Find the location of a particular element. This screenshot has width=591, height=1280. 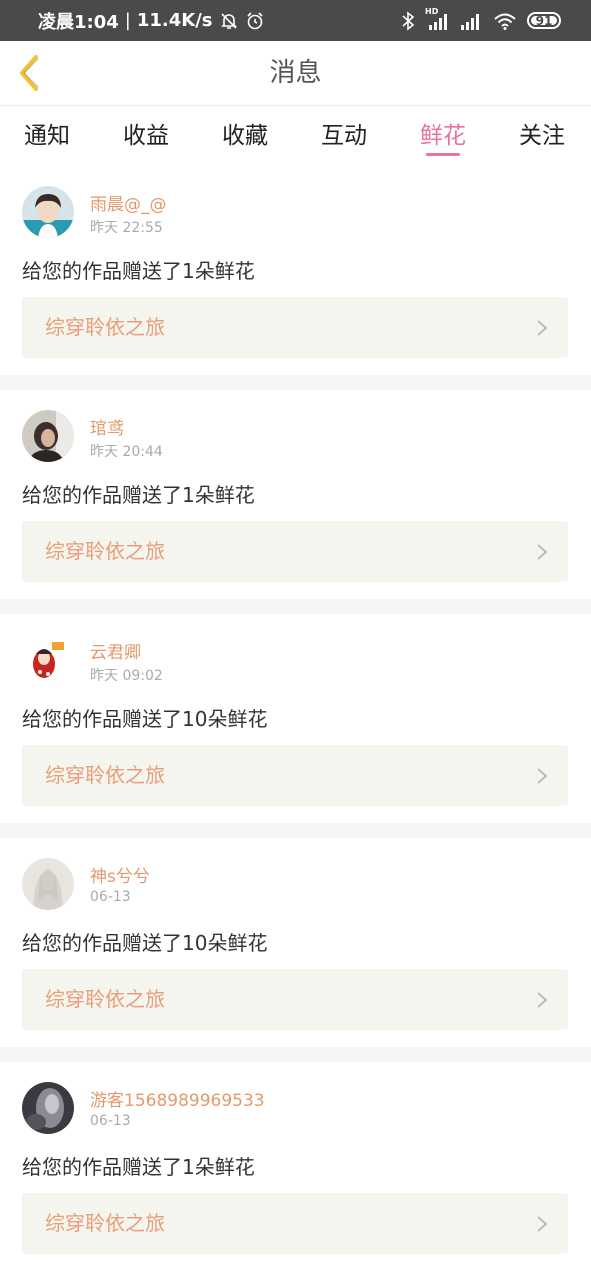

hd-signal-icon: HD is located at coordinates (437, 19).